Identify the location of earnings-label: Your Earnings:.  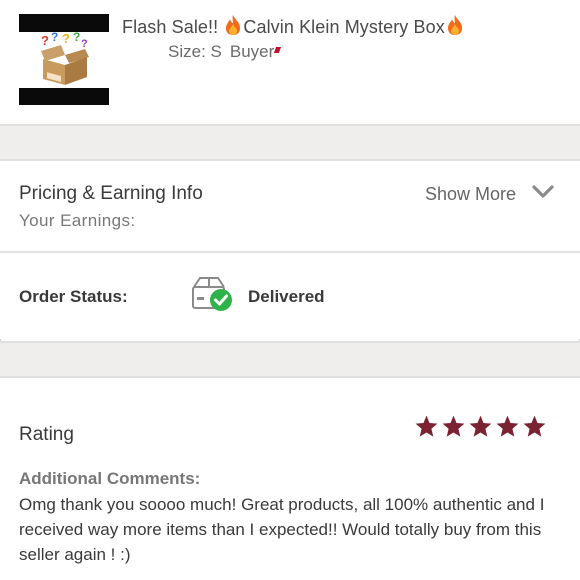
(77, 220).